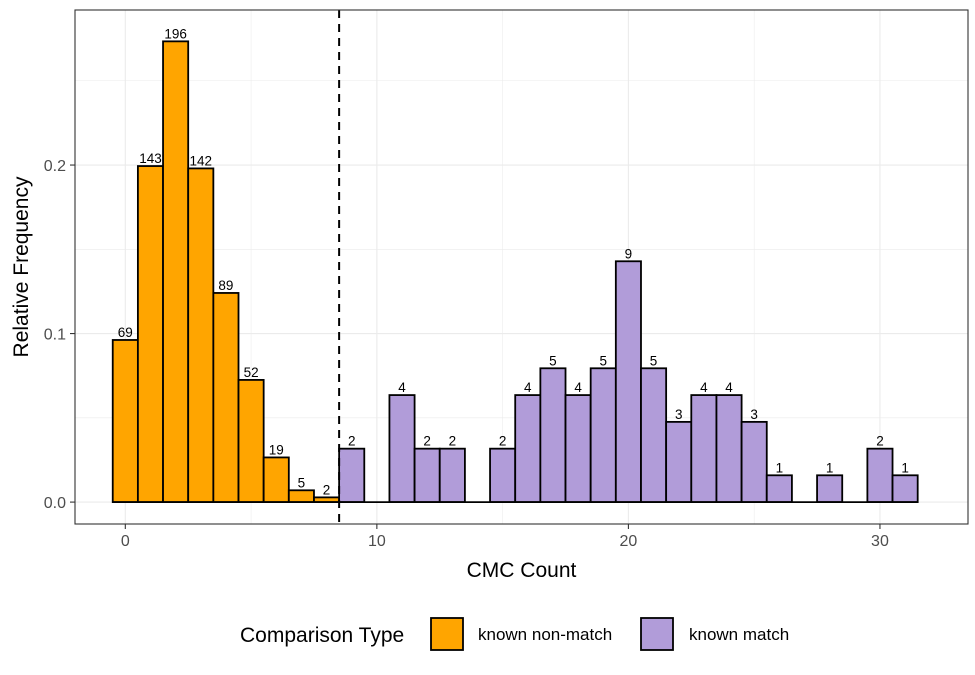  I want to click on bar-count-label: 19, so click(276, 449).